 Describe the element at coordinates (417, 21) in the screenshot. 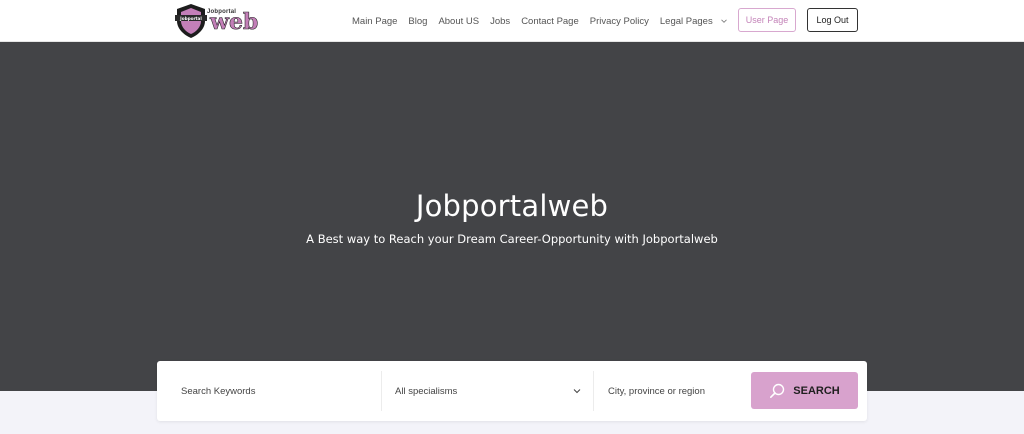

I see `nav-item-blog: Blog` at that location.